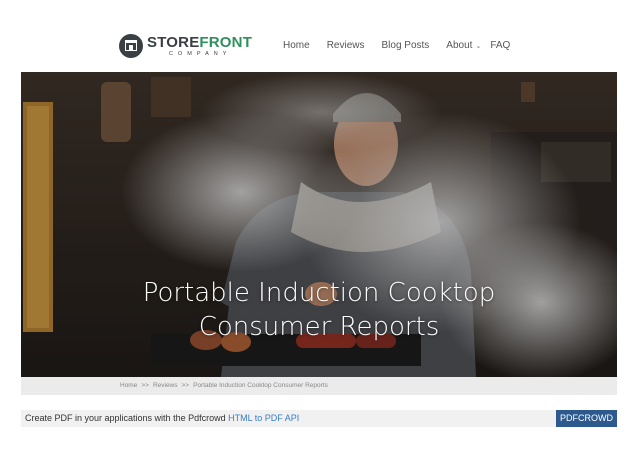 This screenshot has width=638, height=452. I want to click on nav-item-about: About ⌄, so click(463, 45).